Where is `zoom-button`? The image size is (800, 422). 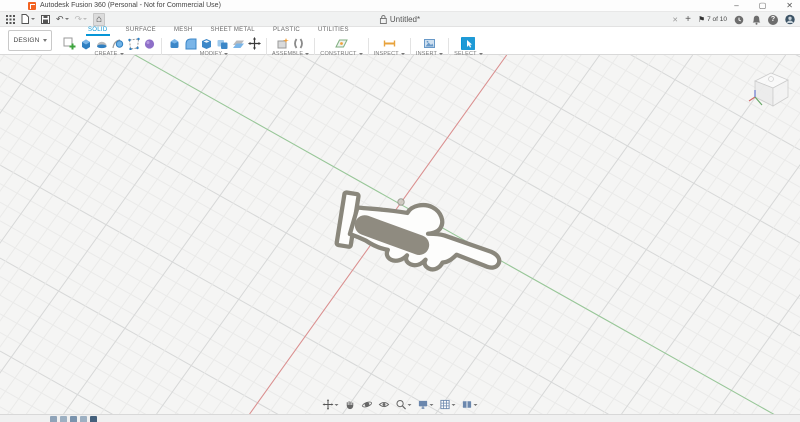 zoom-button is located at coordinates (404, 404).